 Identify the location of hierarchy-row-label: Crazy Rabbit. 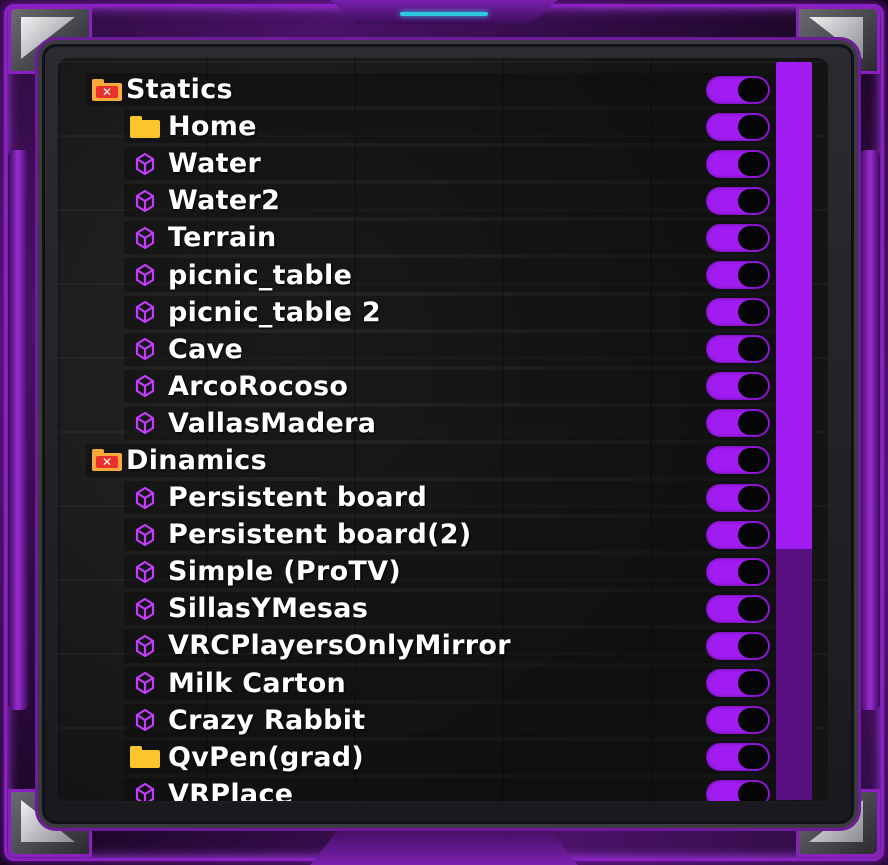
(267, 720).